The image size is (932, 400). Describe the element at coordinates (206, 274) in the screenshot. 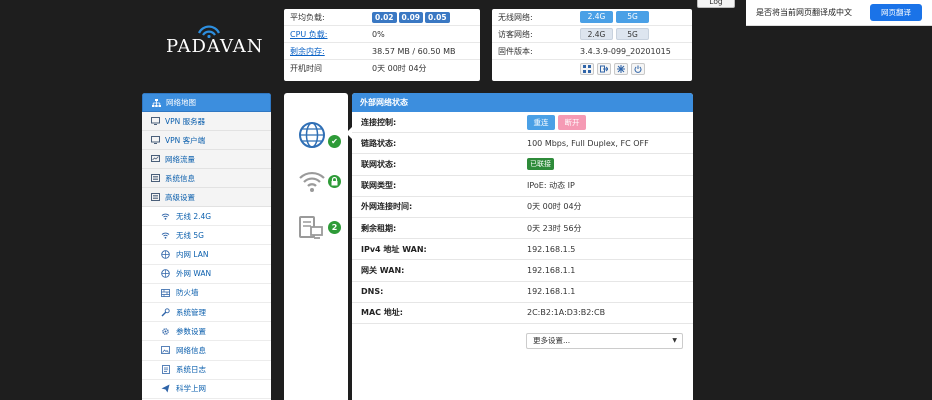

I see `sidebar-sub-wan: 外网 WAN` at that location.